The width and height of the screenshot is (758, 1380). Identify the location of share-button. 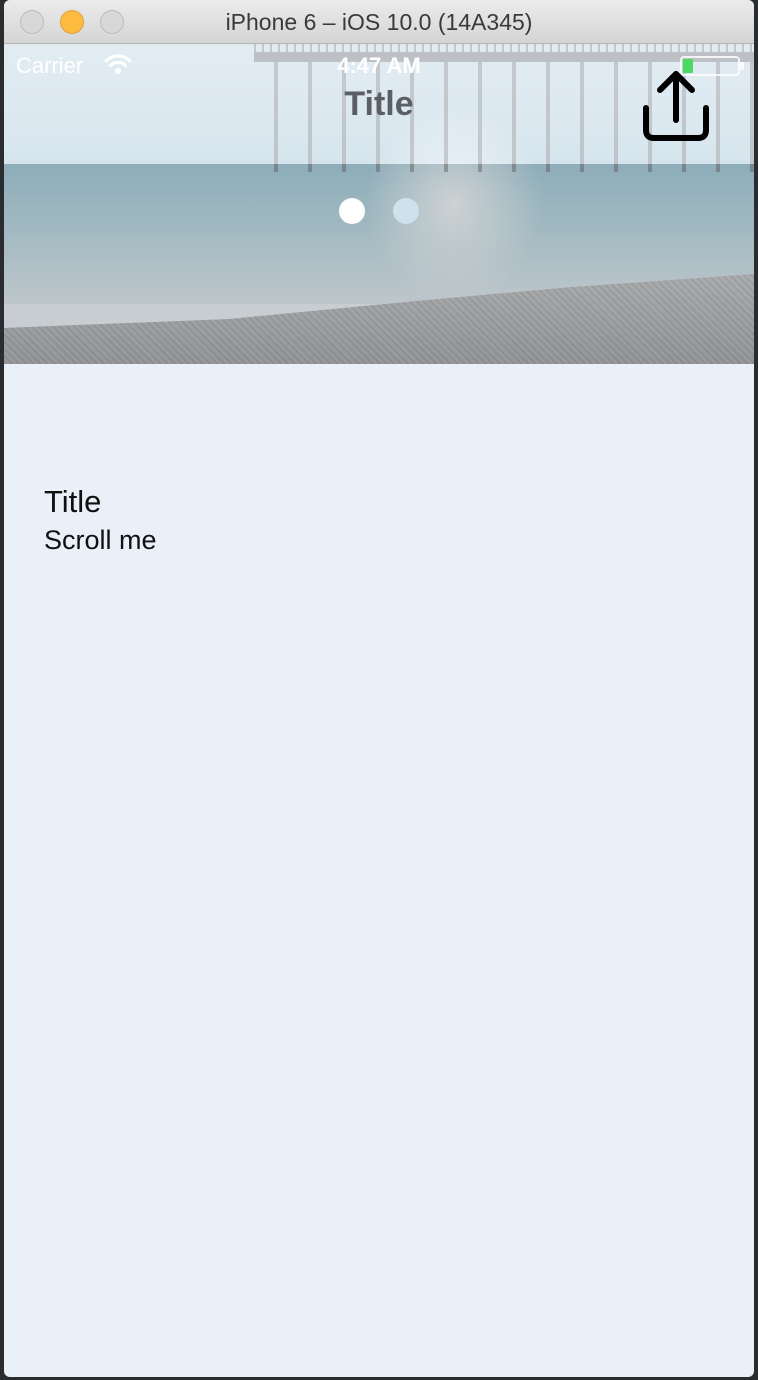
(676, 108).